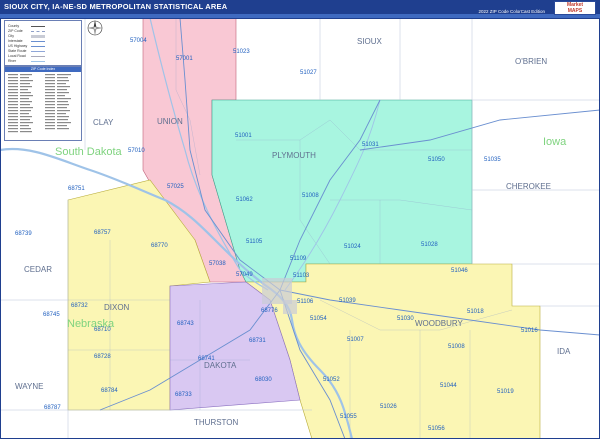 This screenshot has height=439, width=600. I want to click on zip-label: 51028, so click(429, 245).